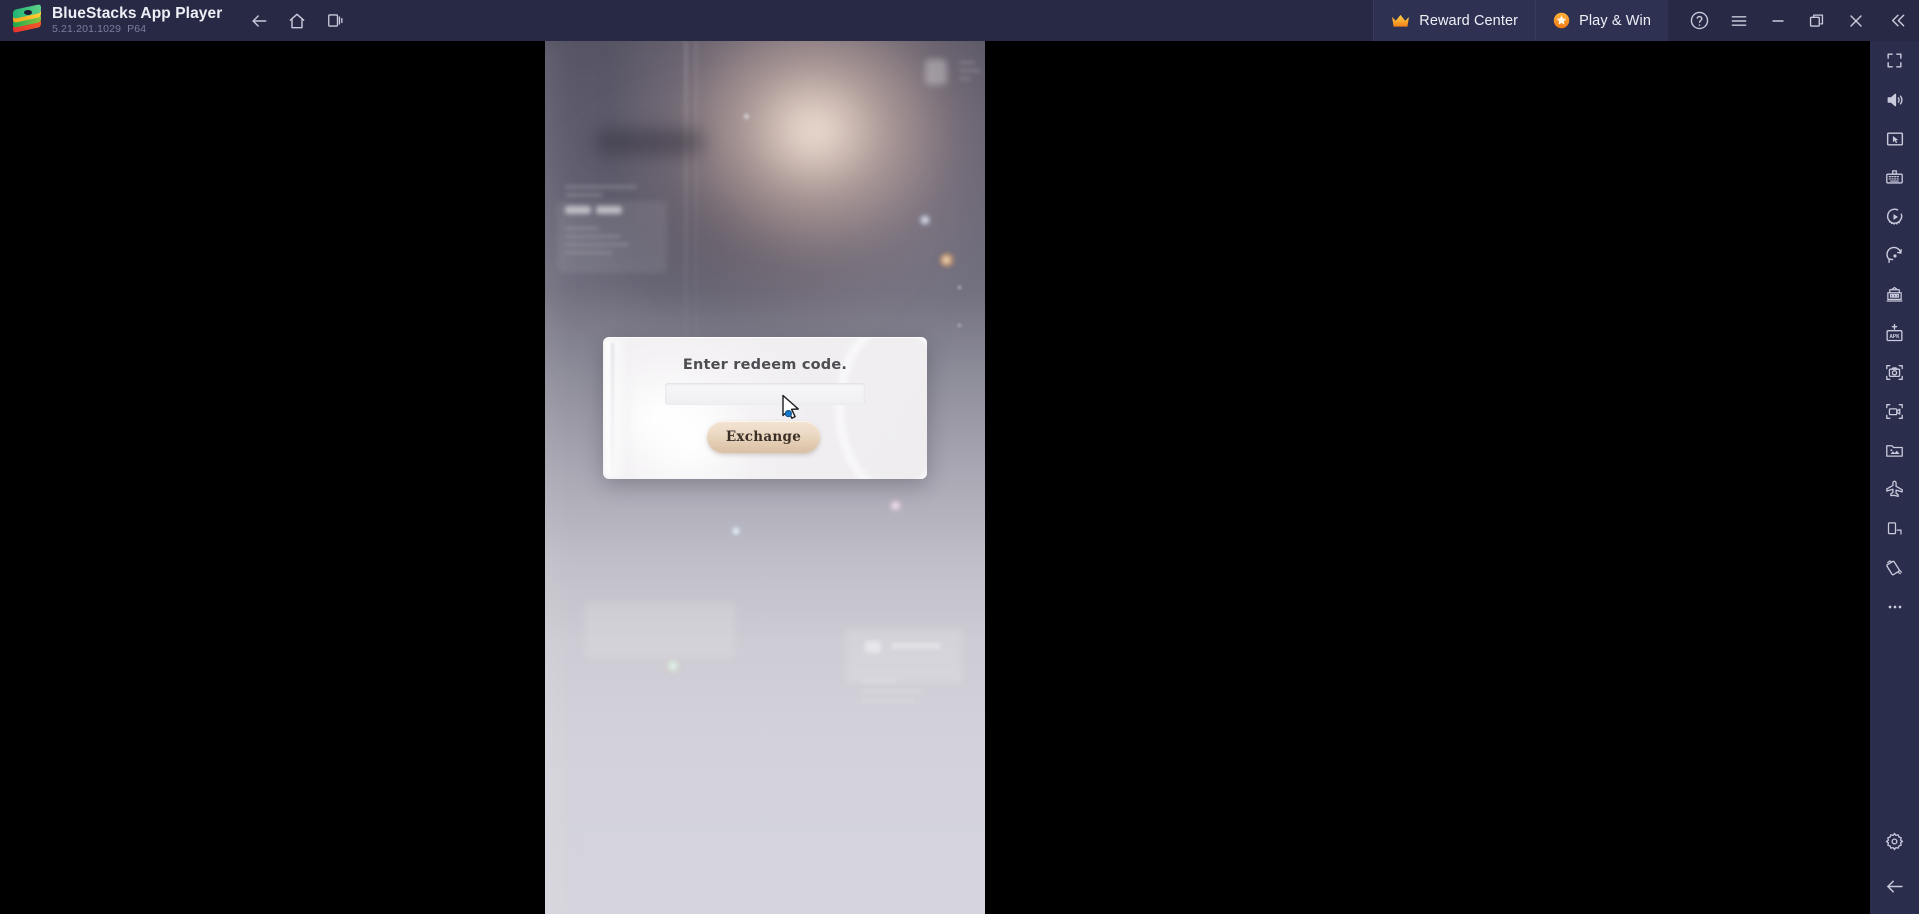 Image resolution: width=1919 pixels, height=914 pixels. I want to click on minimize-button, so click(1777, 20).